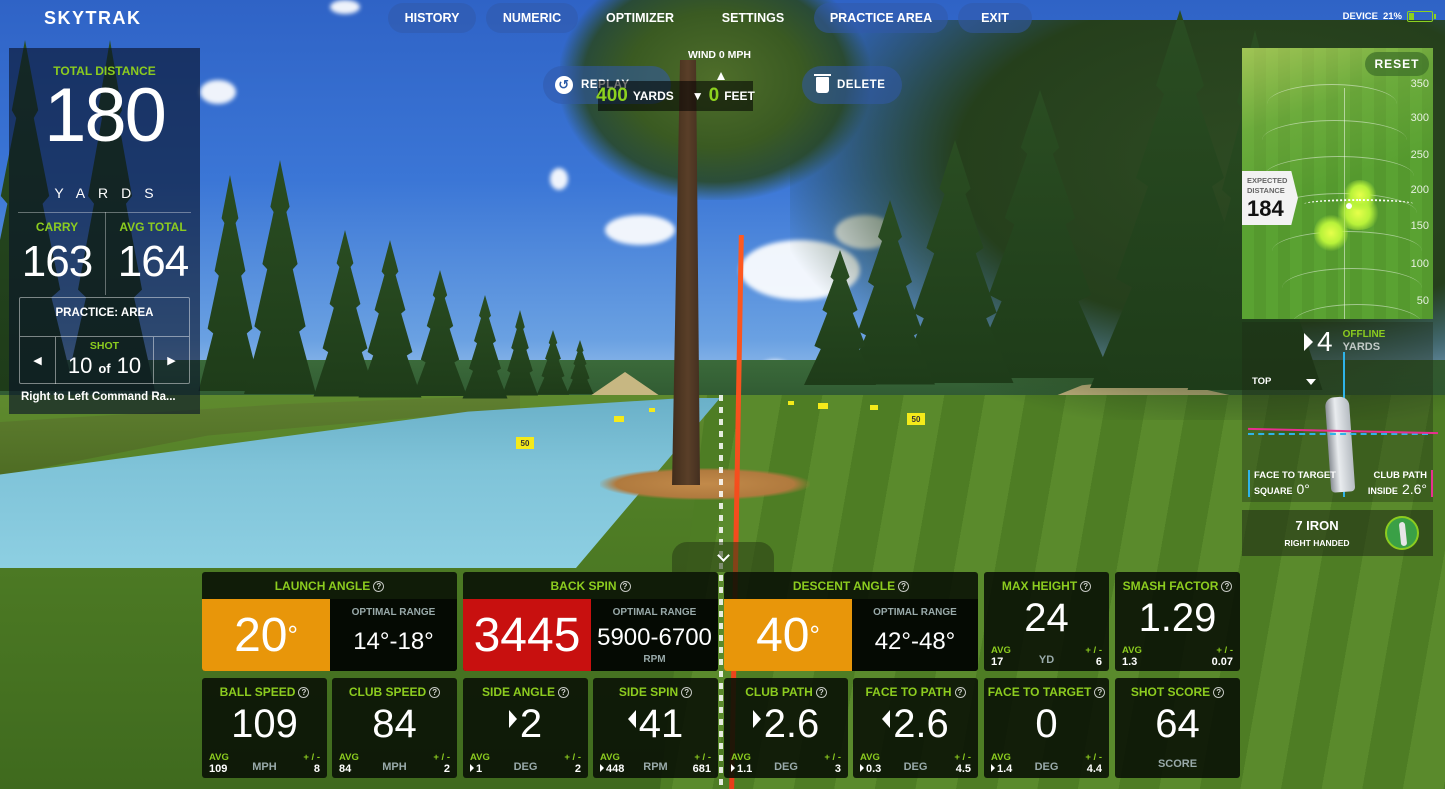  I want to click on club-path-readout: CLUB PATH INSIDE 2.6°, so click(1400, 483).